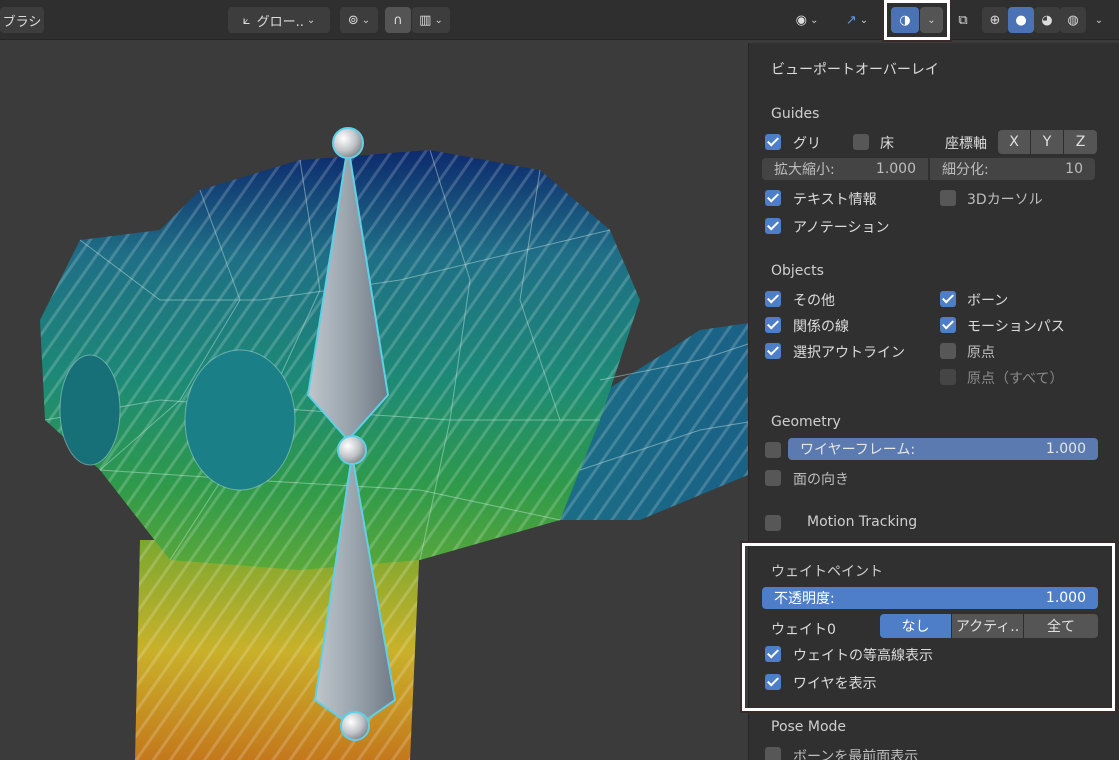  What do you see at coordinates (887, 144) in the screenshot?
I see `floor-label: 床` at bounding box center [887, 144].